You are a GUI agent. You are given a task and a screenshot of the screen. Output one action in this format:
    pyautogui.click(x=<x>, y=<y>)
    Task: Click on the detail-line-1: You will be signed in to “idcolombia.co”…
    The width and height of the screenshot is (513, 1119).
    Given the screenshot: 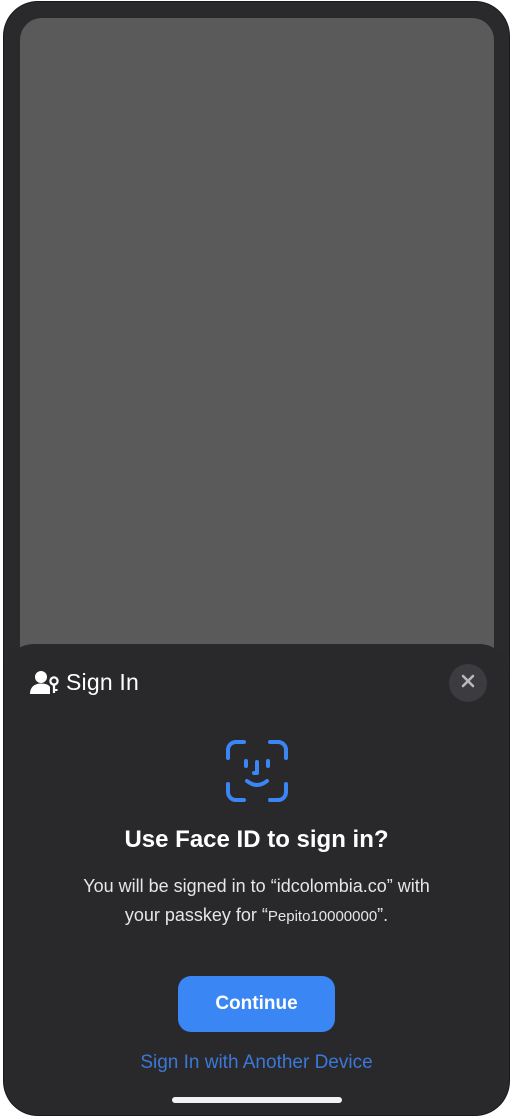 What is the action you would take?
    pyautogui.click(x=256, y=886)
    